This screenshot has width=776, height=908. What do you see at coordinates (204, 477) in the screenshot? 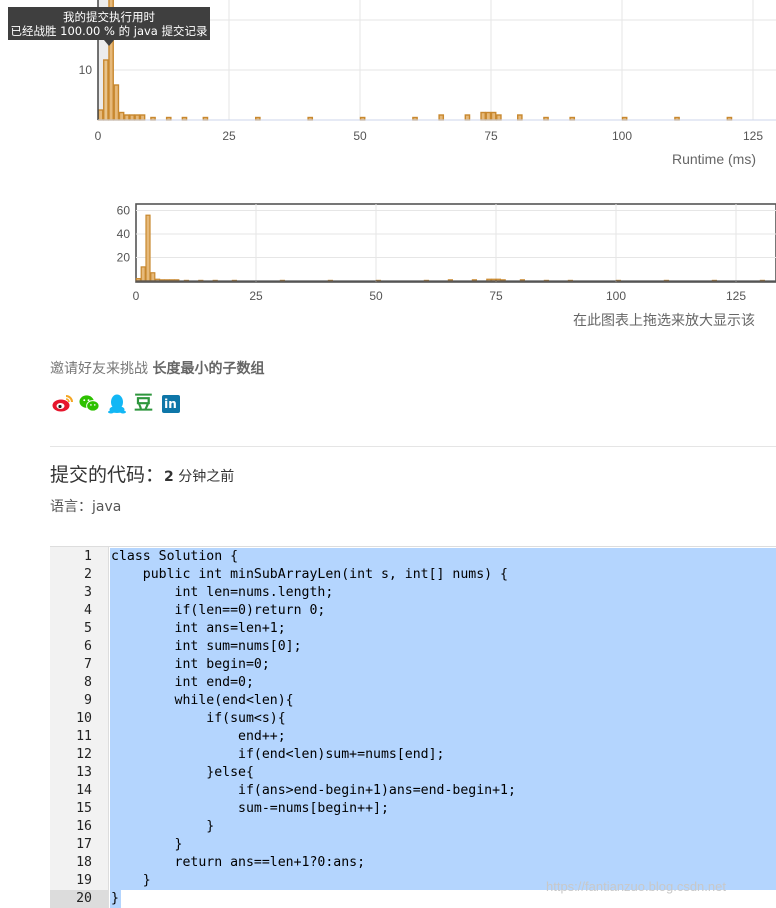
I see `submission-time-text: 分钟之前` at bounding box center [204, 477].